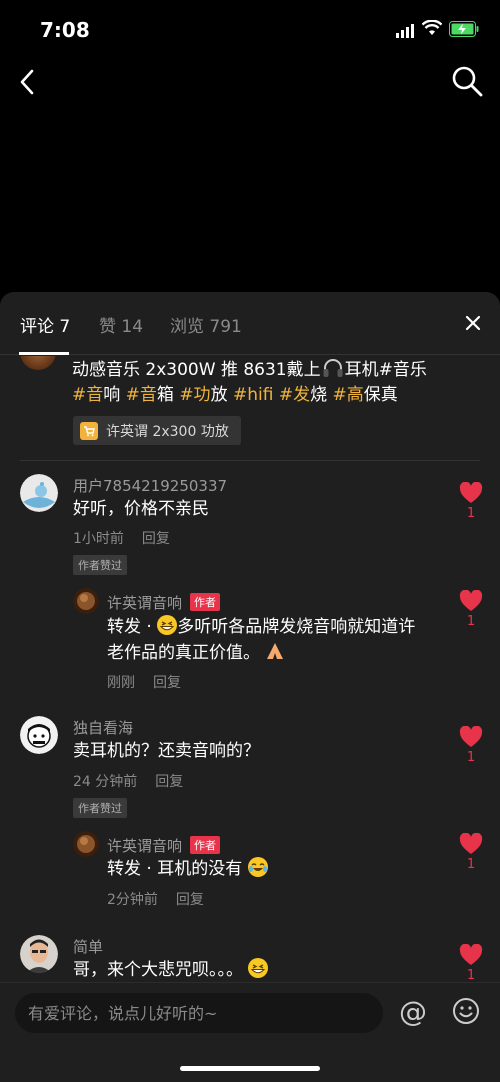 The width and height of the screenshot is (500, 1082). I want to click on hashtag: #高, so click(347, 395).